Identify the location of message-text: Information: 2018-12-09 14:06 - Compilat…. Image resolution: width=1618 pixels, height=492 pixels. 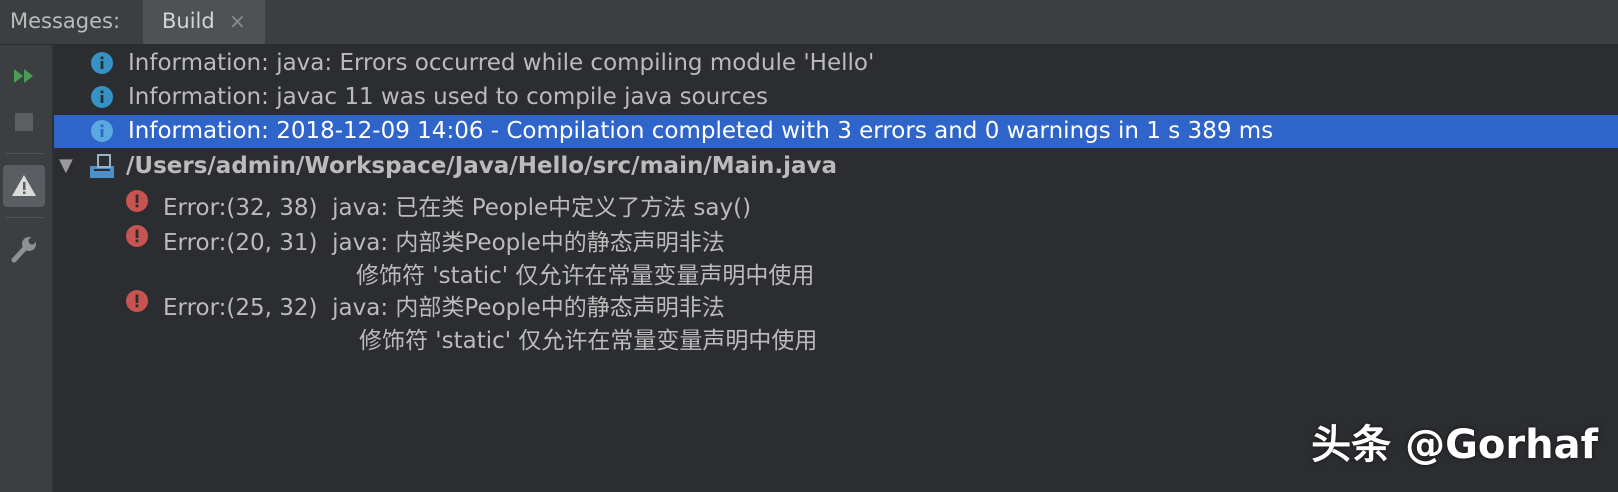
(701, 131).